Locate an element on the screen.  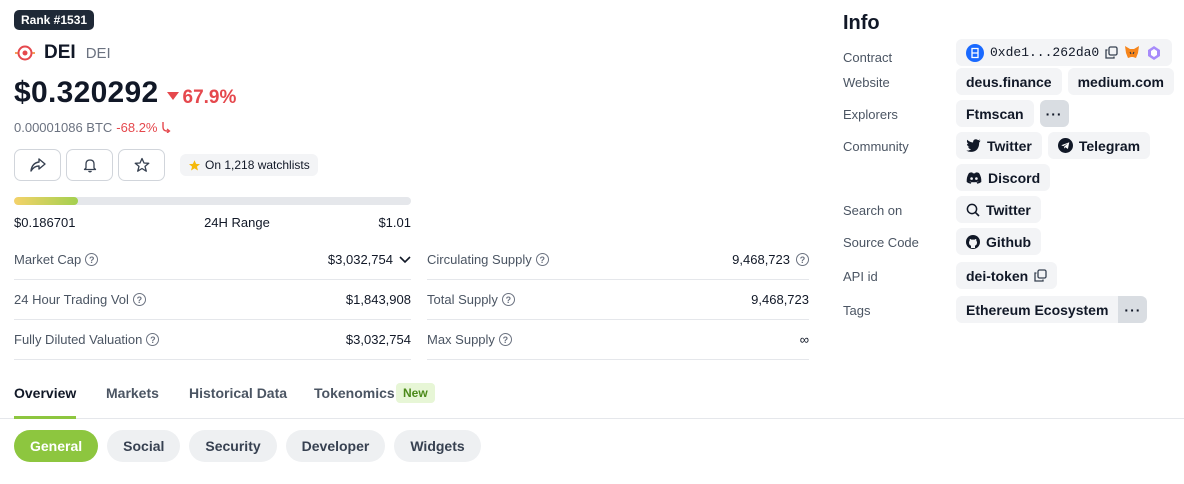
stat-label: Circulating Supply is located at coordinates (479, 259).